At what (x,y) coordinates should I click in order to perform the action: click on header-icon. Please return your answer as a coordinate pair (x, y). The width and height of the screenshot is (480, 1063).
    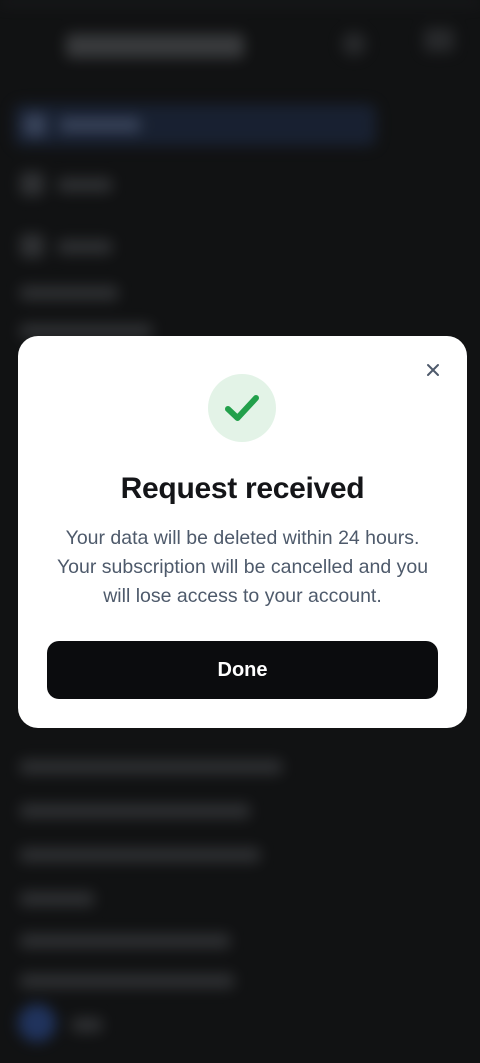
    Looking at the image, I should click on (354, 44).